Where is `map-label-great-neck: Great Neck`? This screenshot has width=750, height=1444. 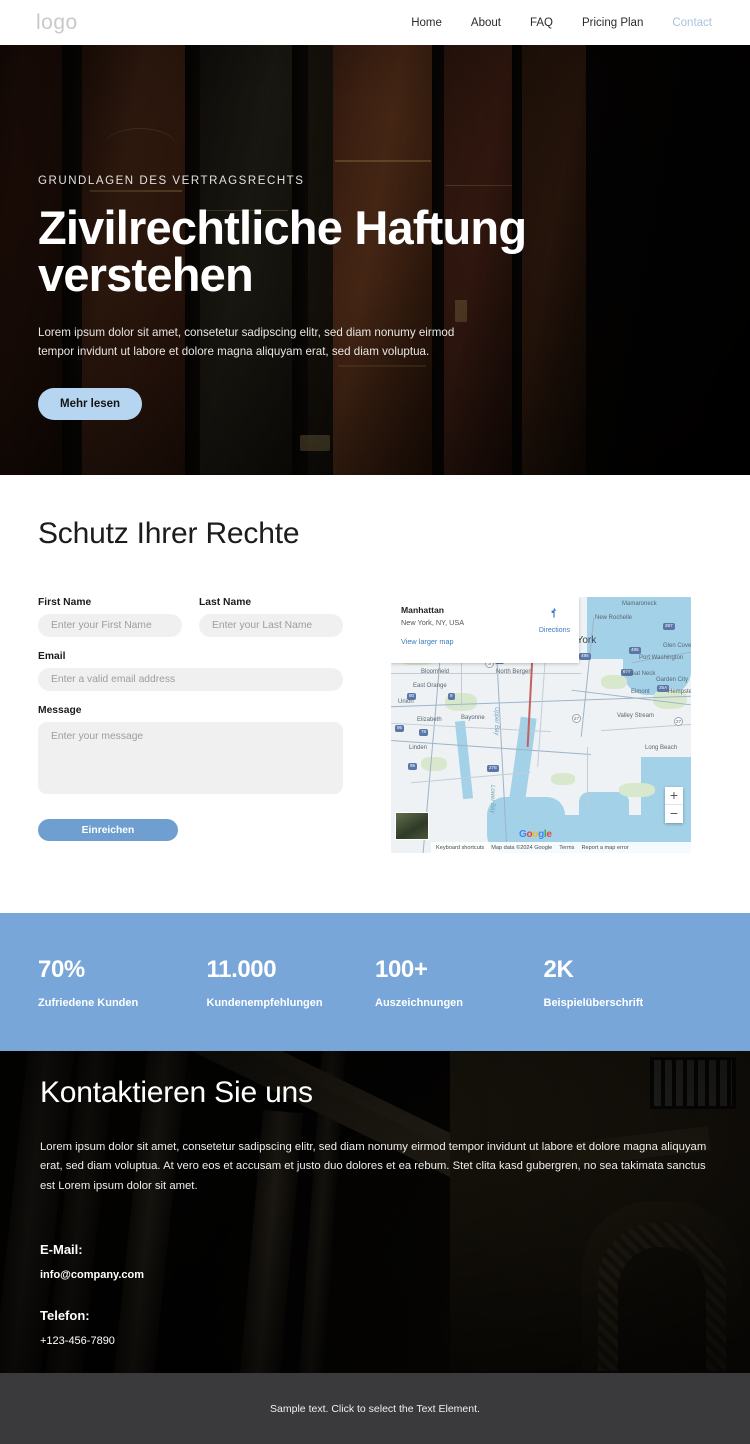
map-label-great-neck: Great Neck is located at coordinates (640, 674).